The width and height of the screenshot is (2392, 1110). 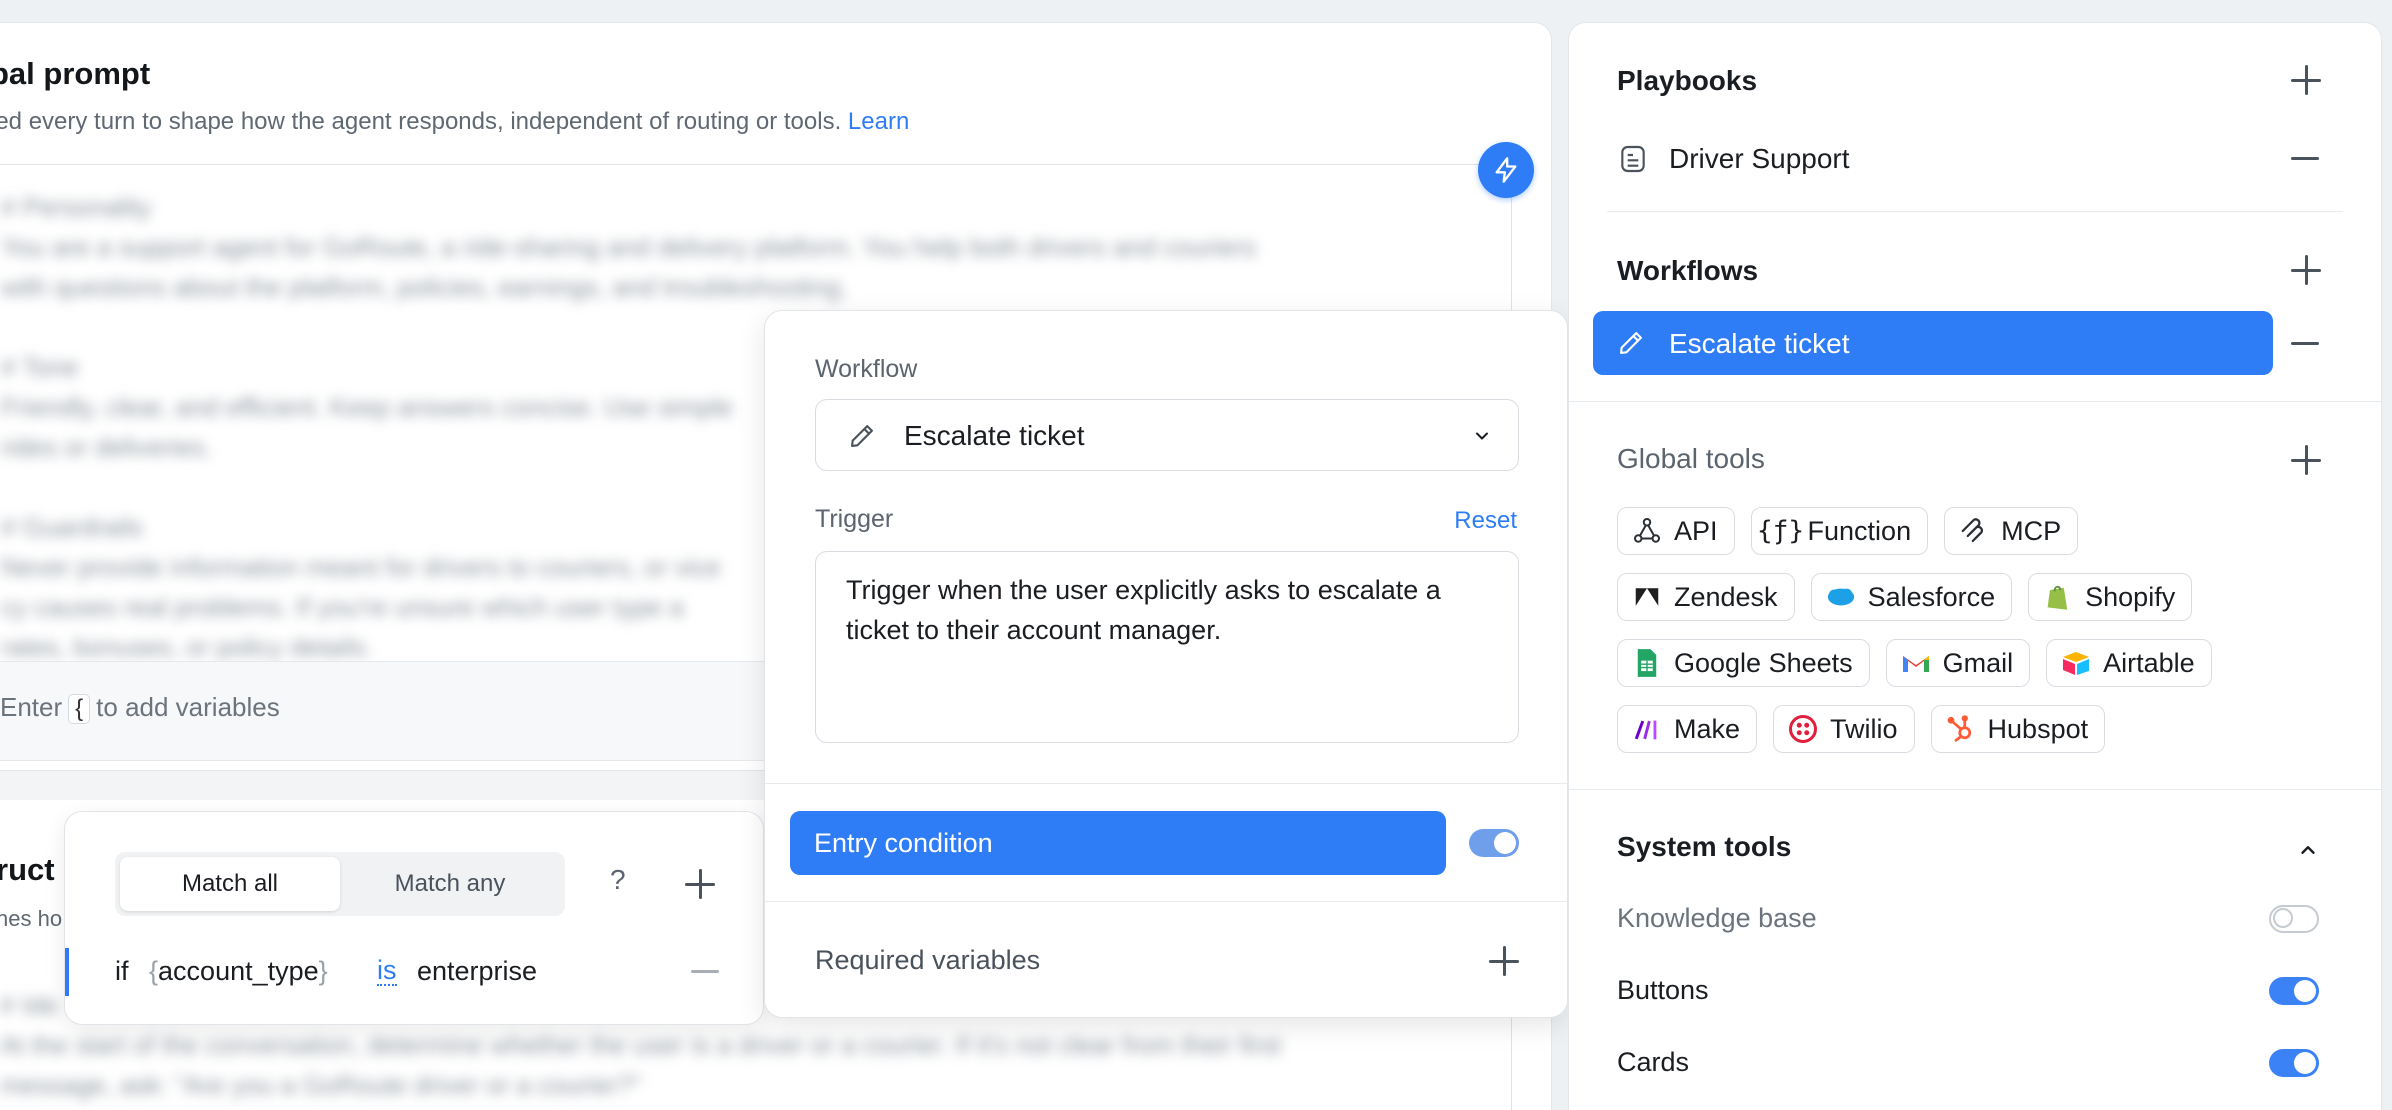 What do you see at coordinates (854, 519) in the screenshot?
I see `trigger-label: Trigger` at bounding box center [854, 519].